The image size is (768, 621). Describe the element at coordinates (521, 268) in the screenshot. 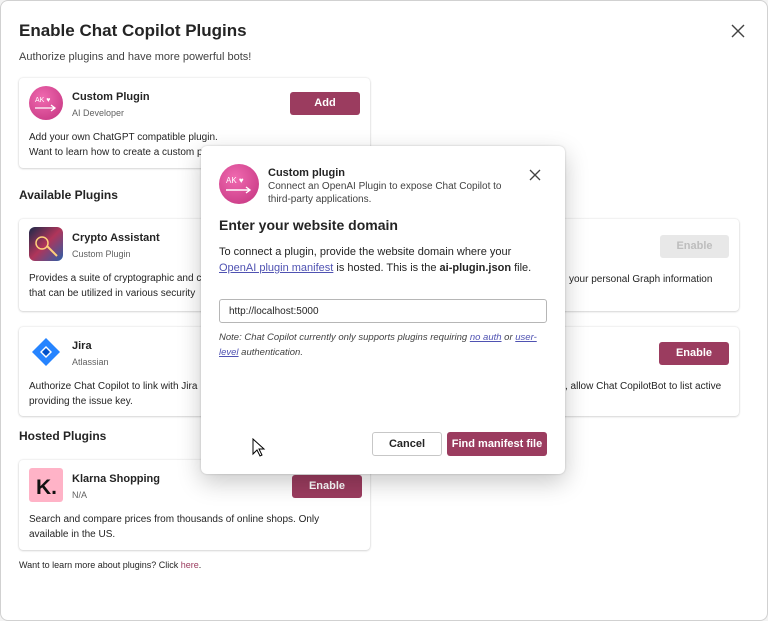

I see `body-text: file.` at that location.